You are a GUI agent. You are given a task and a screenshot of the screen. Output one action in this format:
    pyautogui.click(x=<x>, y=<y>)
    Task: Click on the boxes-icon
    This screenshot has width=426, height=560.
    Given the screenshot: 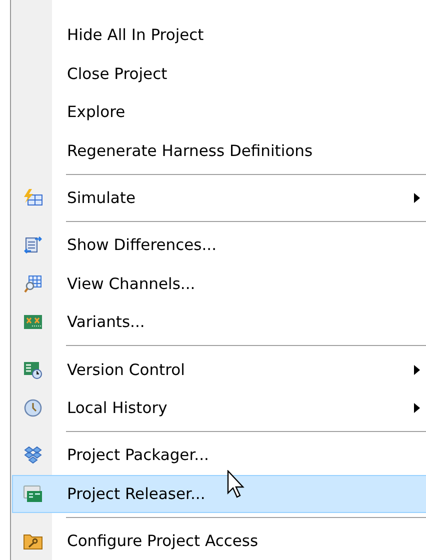 What is the action you would take?
    pyautogui.click(x=33, y=455)
    